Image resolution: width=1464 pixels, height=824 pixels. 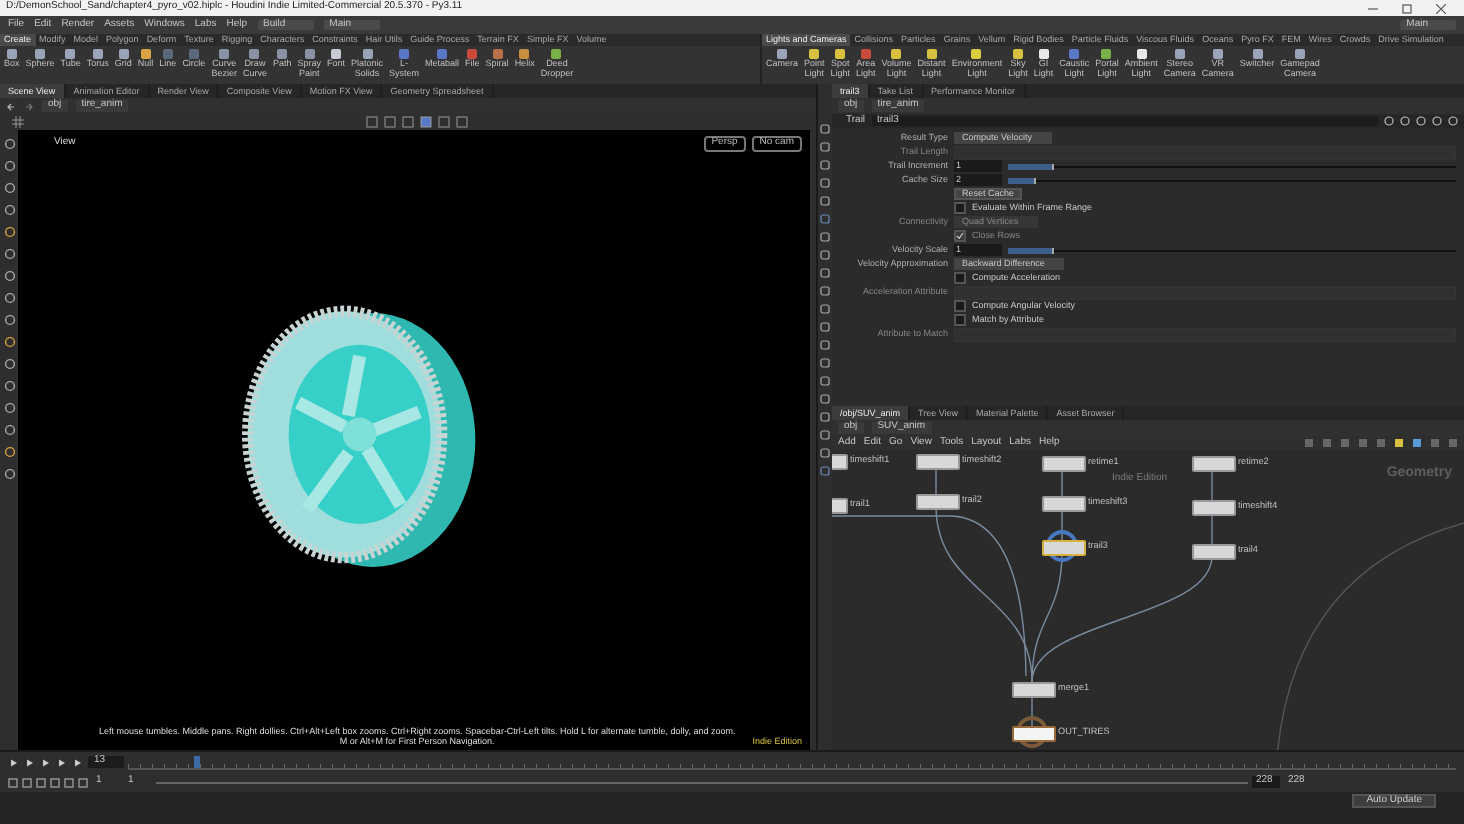 What do you see at coordinates (1441, 8) in the screenshot?
I see `close-icon` at bounding box center [1441, 8].